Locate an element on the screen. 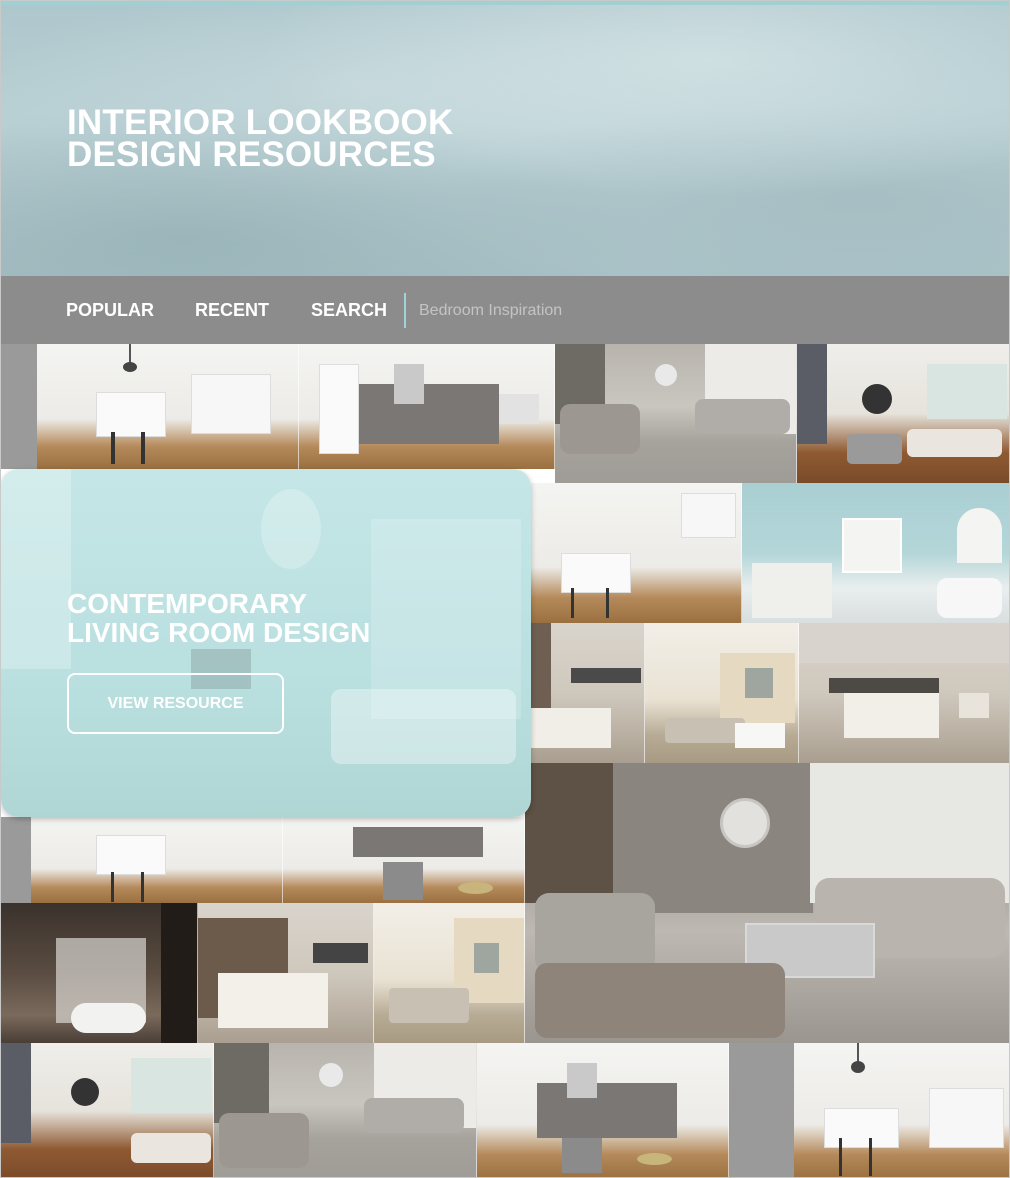  nav-popular: POPULAR is located at coordinates (110, 310).